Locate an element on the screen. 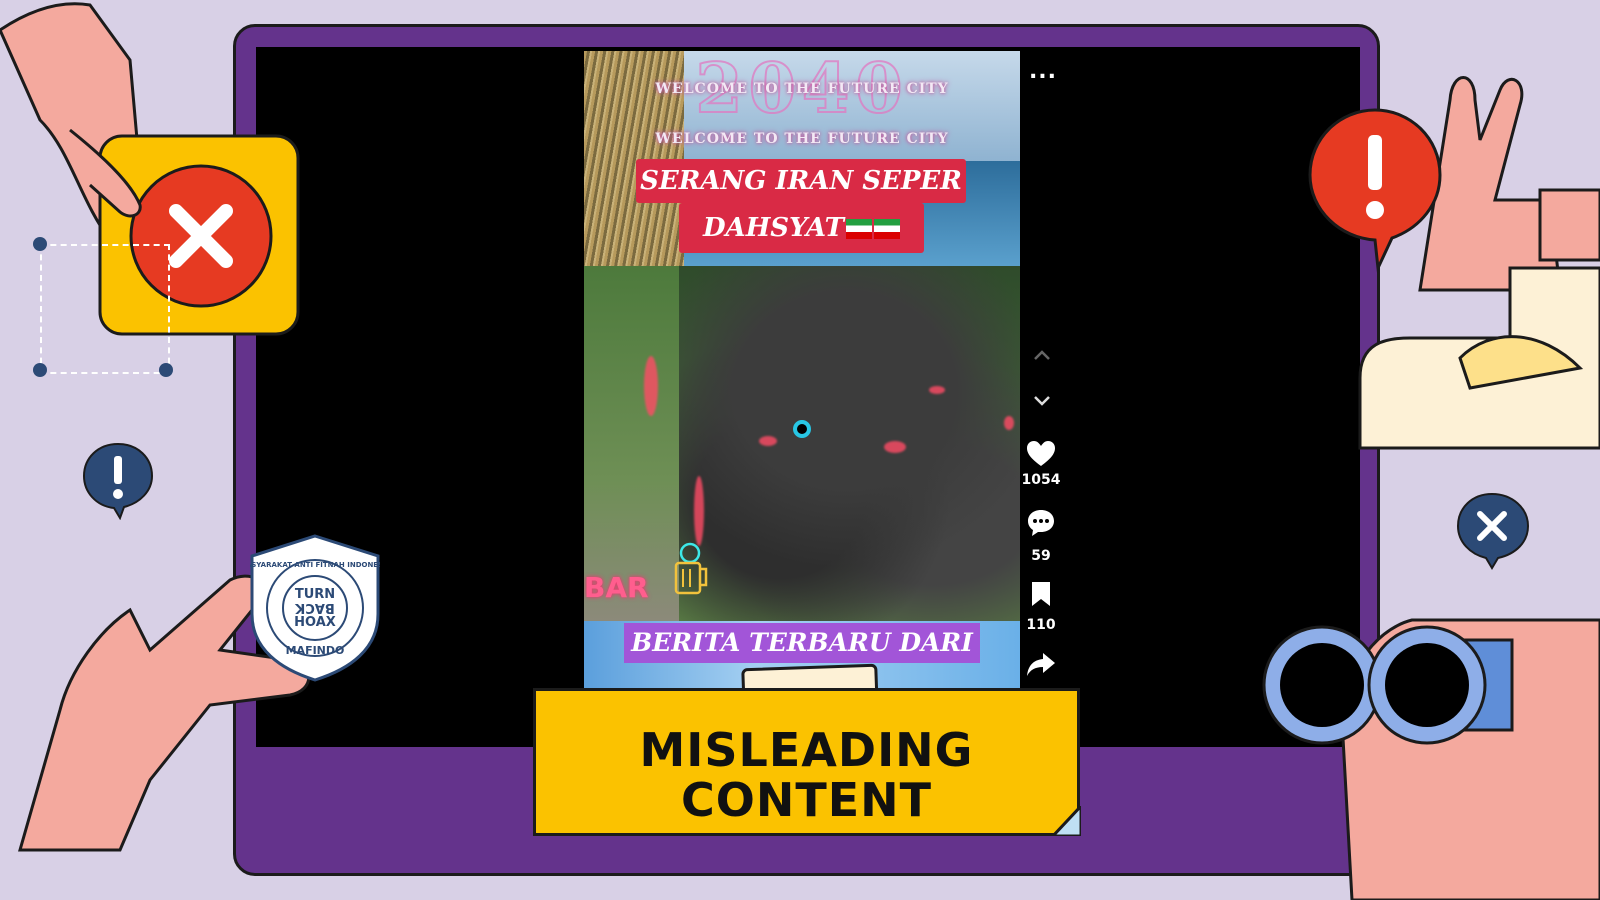 This screenshot has height=900, width=1600. exclamation-bubble-icon is located at coordinates (118, 481).